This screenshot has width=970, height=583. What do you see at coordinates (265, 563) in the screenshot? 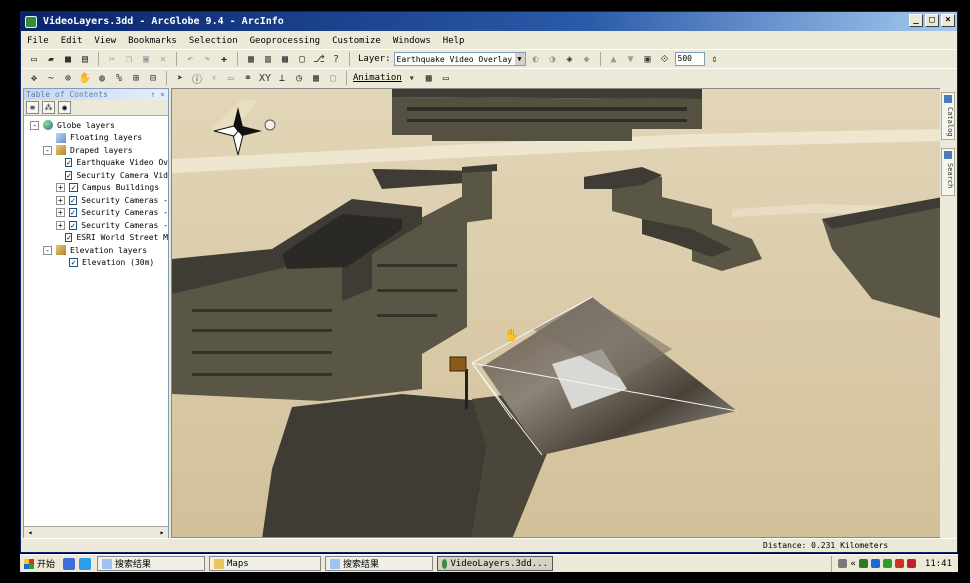
I see `taskbar-item-maps: Maps` at bounding box center [265, 563].